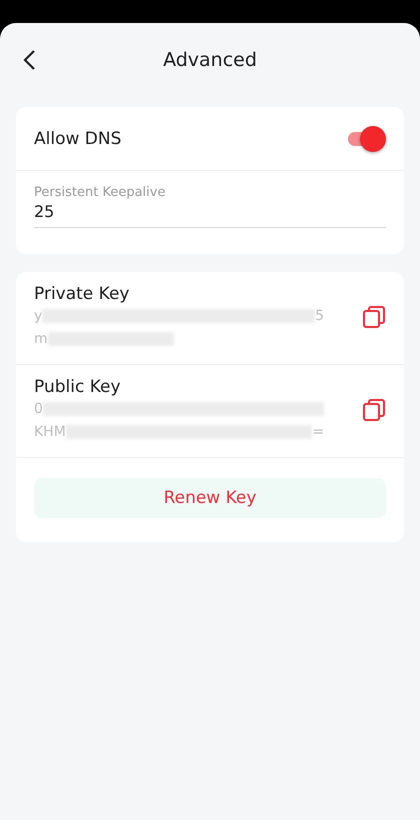 The width and height of the screenshot is (420, 820). What do you see at coordinates (29, 60) in the screenshot?
I see `back-icon` at bounding box center [29, 60].